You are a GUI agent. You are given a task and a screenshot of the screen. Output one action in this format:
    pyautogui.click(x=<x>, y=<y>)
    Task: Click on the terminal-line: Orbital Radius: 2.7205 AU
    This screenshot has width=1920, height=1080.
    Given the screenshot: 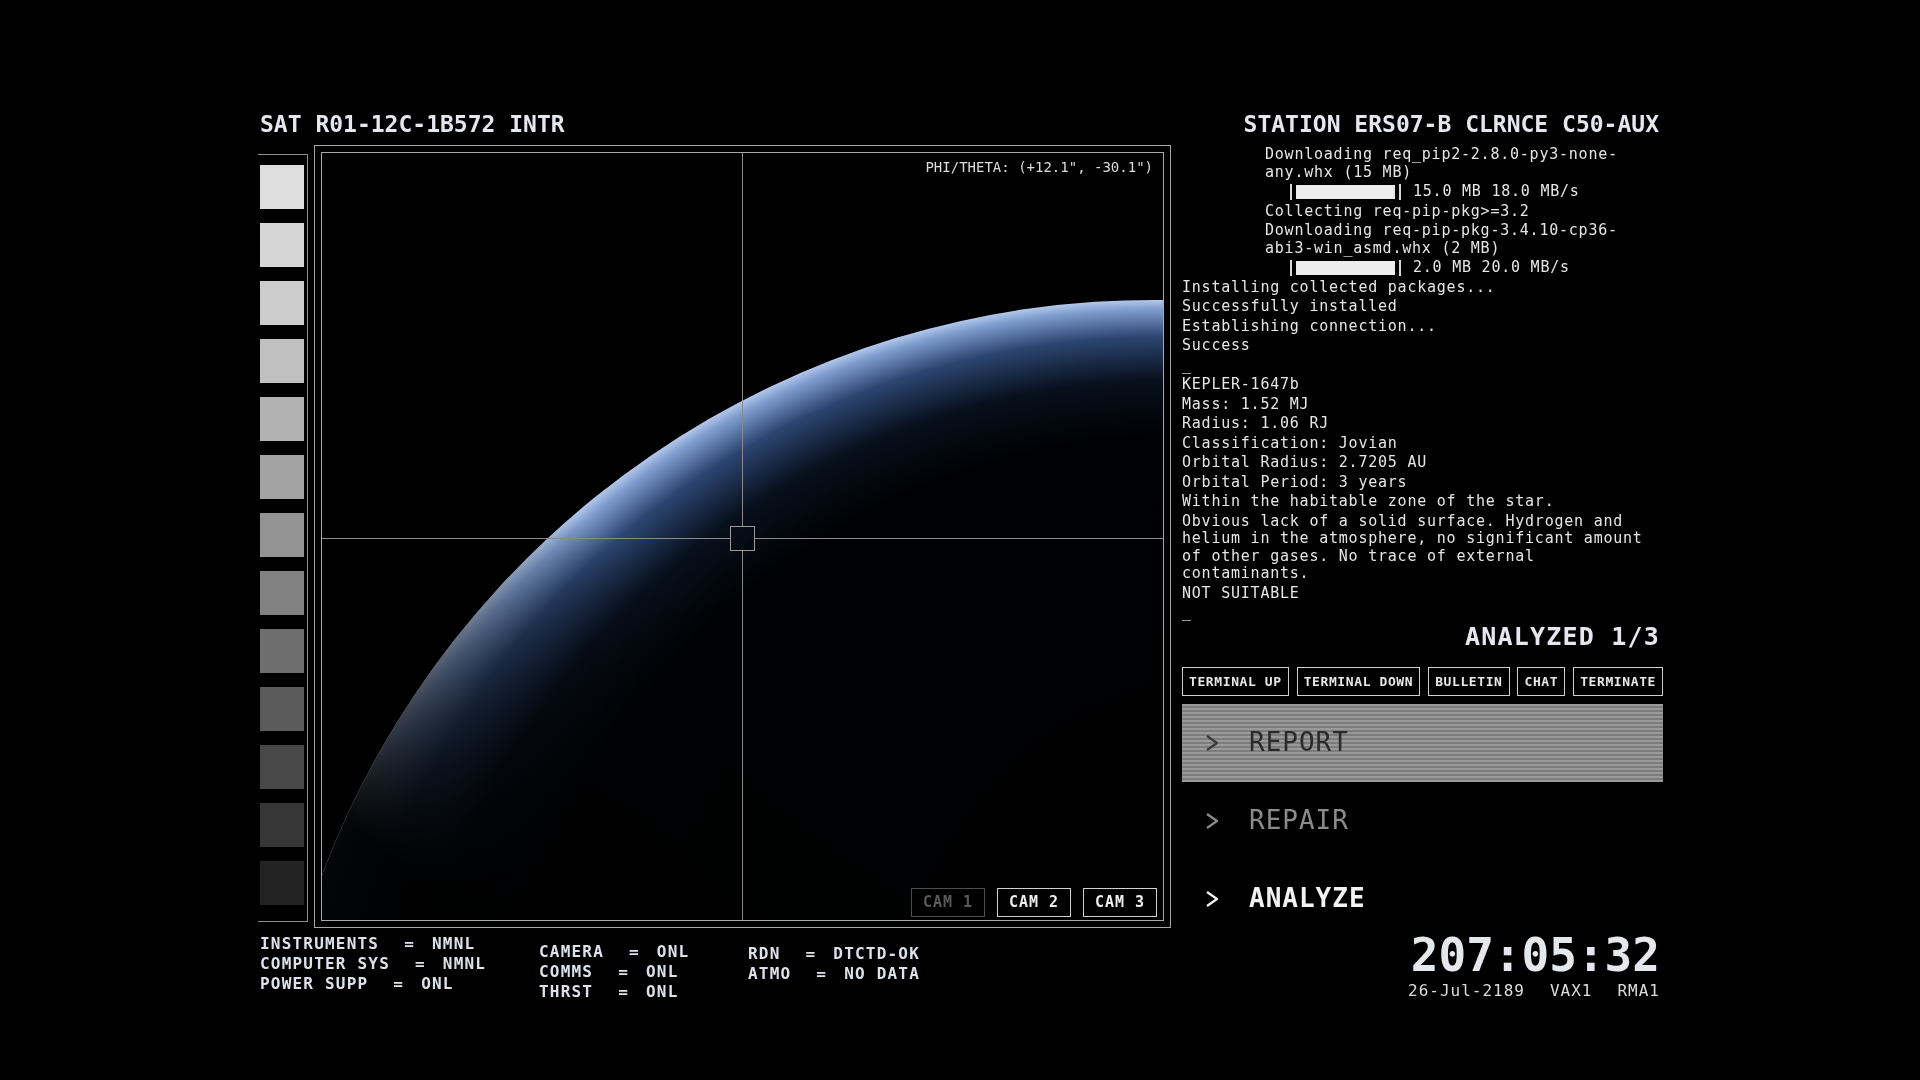 What is the action you would take?
    pyautogui.click(x=1305, y=463)
    